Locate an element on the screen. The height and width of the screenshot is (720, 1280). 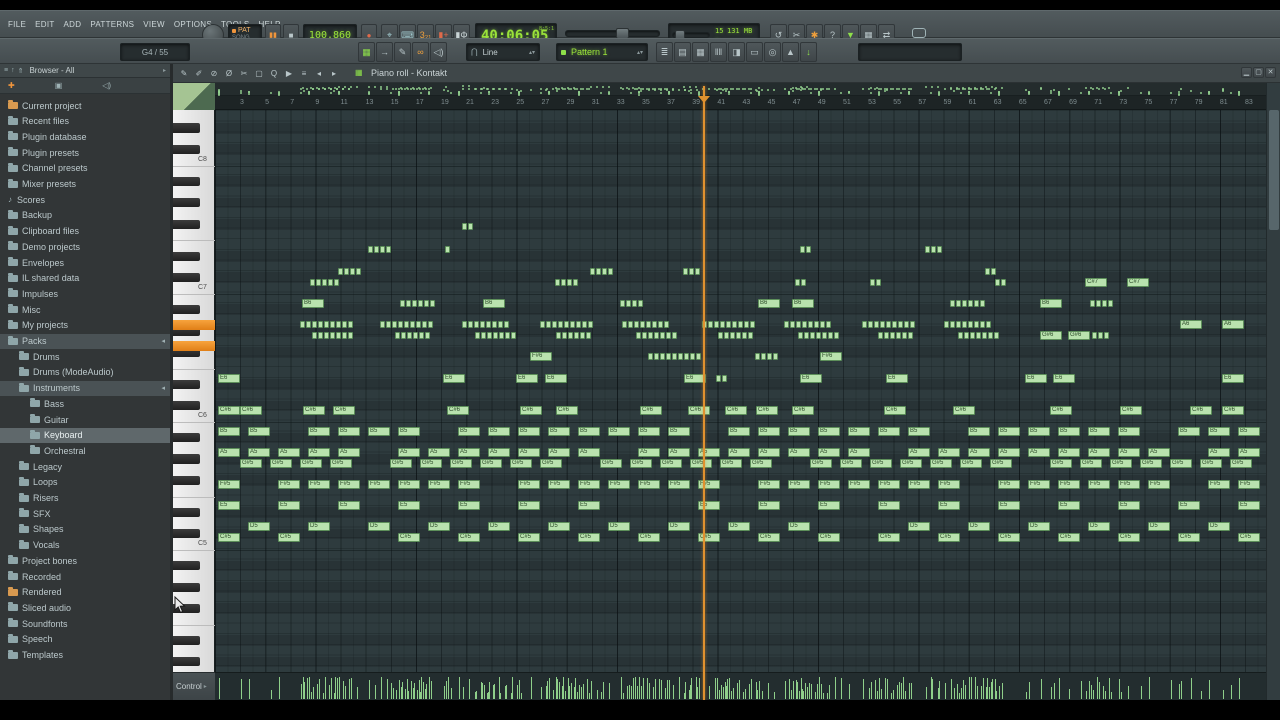
midi-note: C#6 is located at coordinates (458, 410).